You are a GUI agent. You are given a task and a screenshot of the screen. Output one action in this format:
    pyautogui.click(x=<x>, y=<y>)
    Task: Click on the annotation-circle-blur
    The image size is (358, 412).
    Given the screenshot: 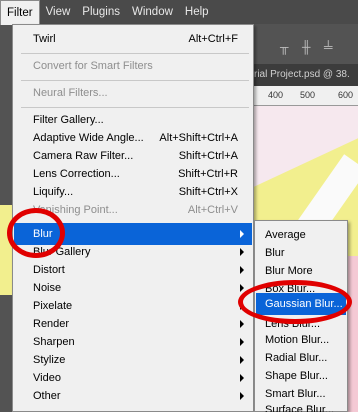 What is the action you would take?
    pyautogui.click(x=36, y=233)
    